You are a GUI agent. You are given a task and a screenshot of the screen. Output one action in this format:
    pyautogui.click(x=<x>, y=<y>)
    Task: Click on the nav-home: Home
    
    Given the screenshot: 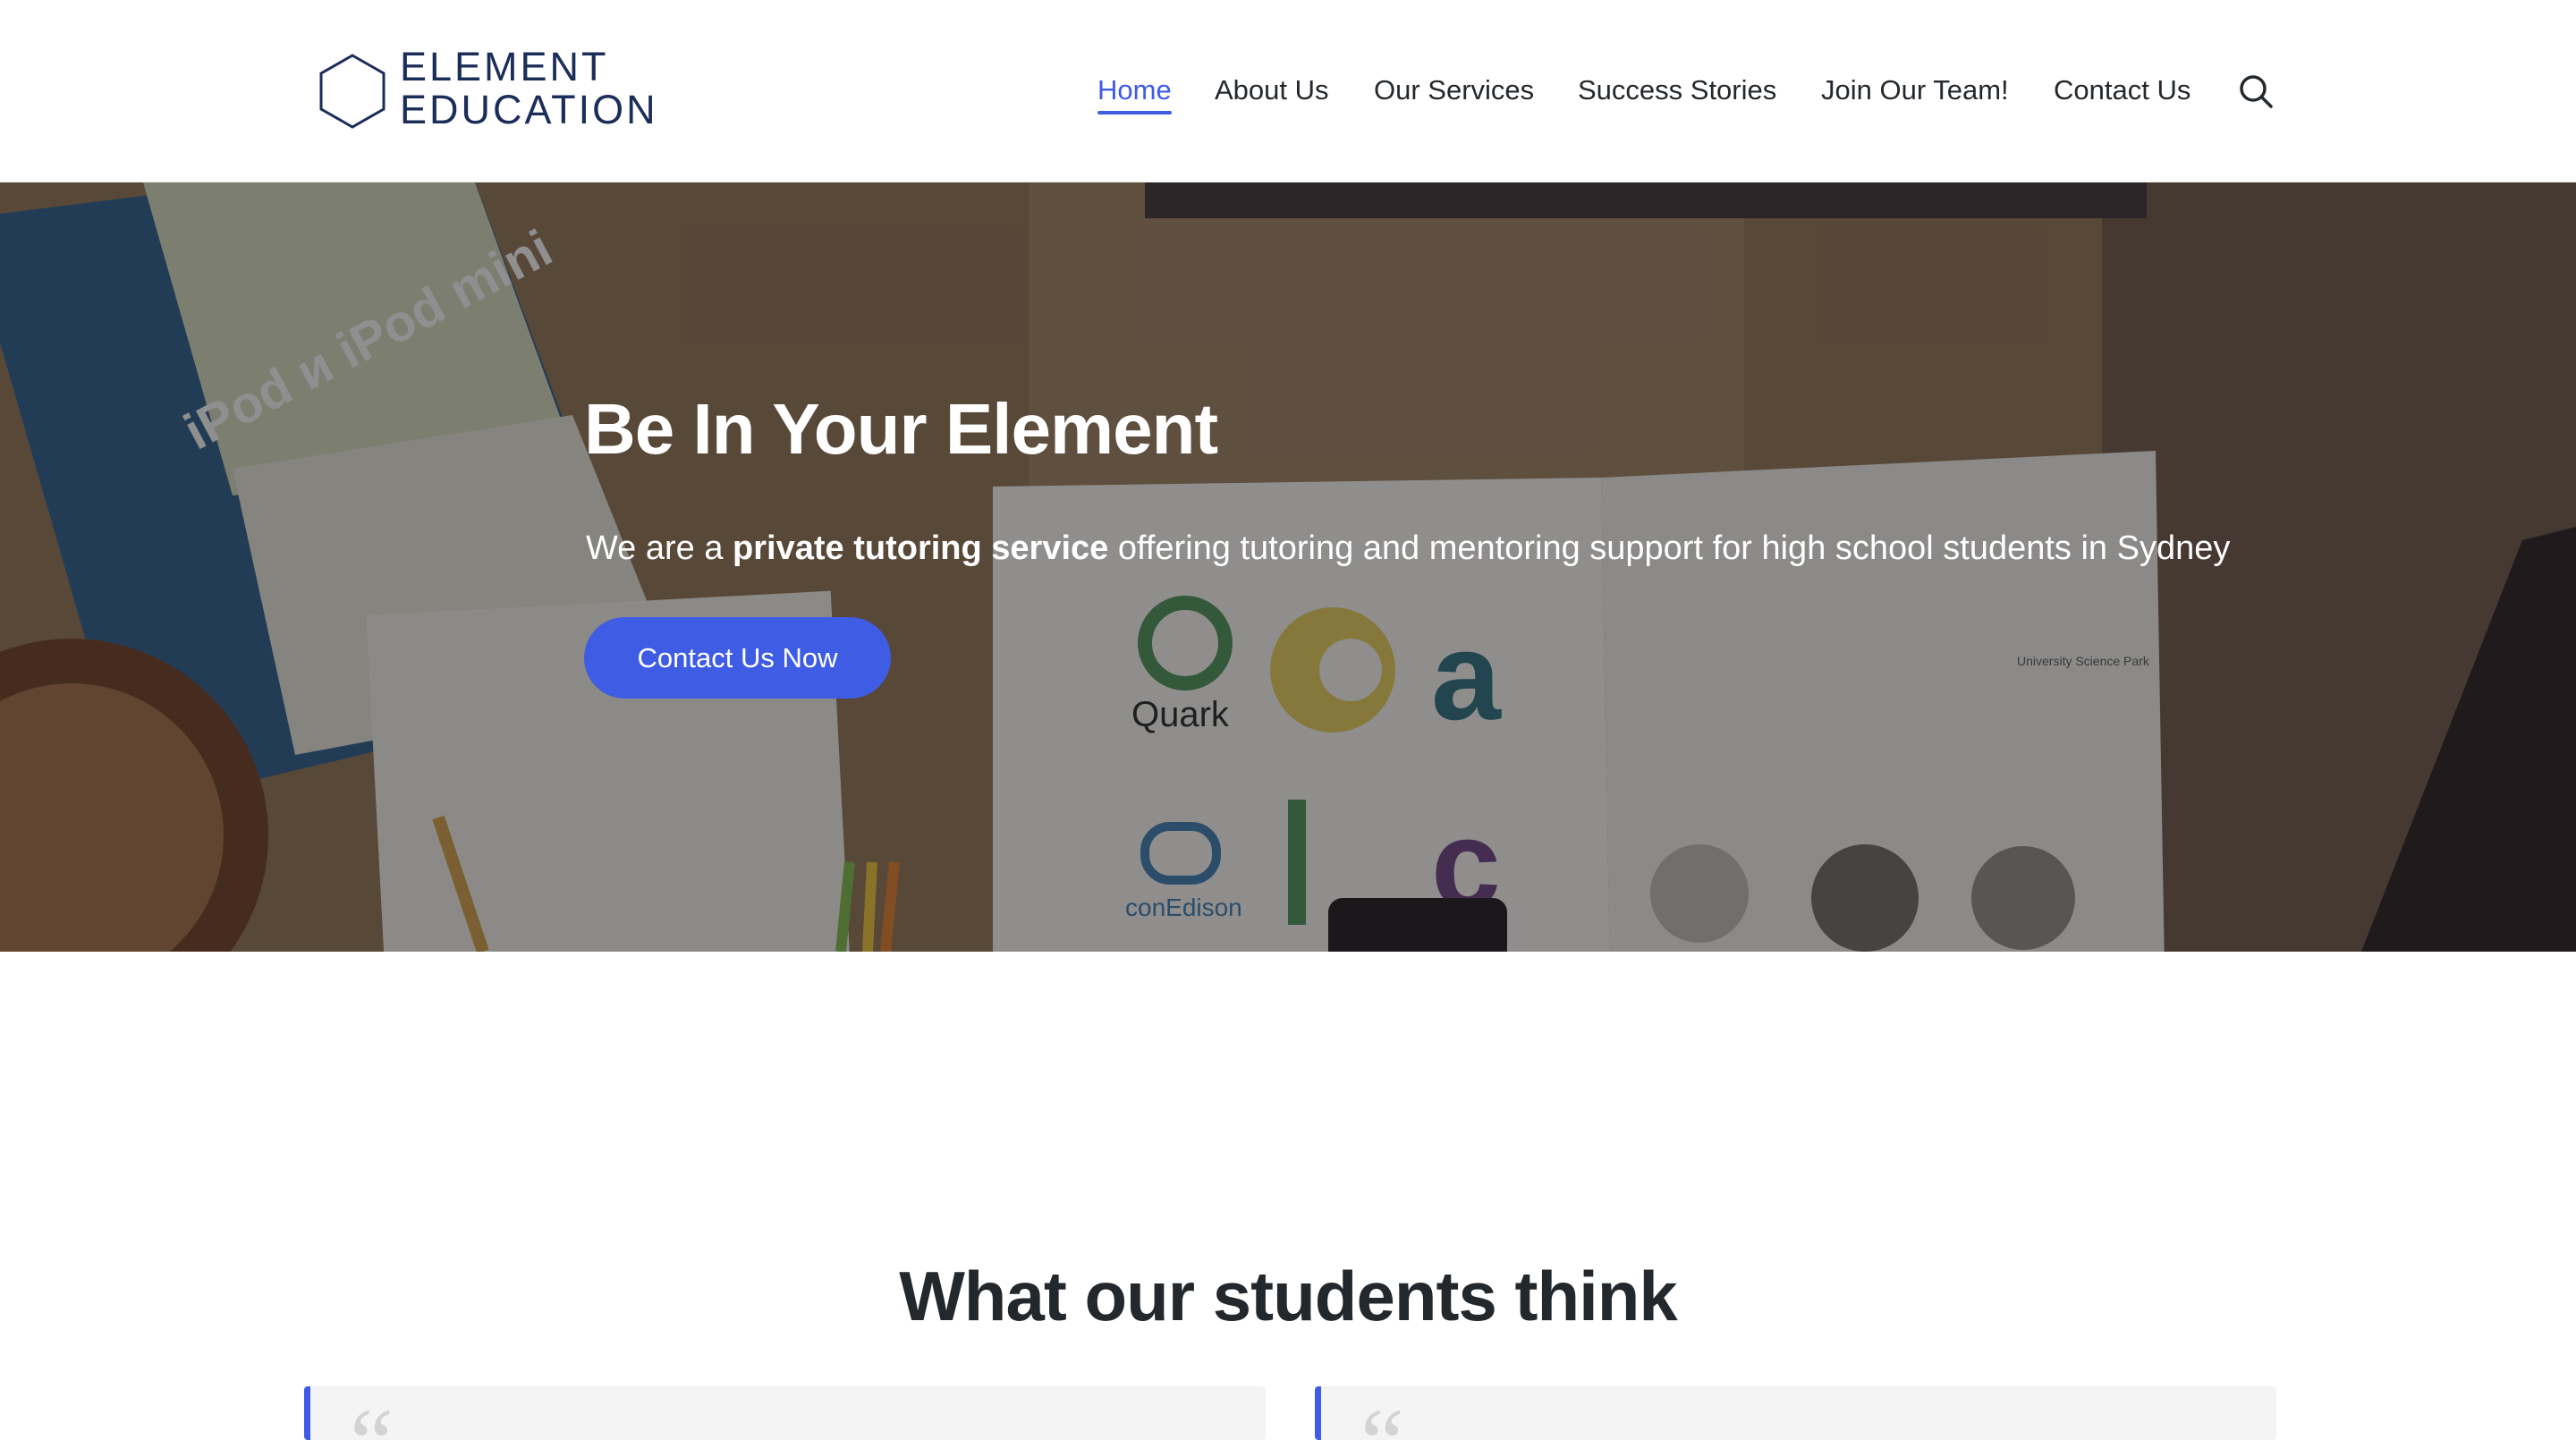 What is the action you would take?
    pyautogui.click(x=1134, y=92)
    